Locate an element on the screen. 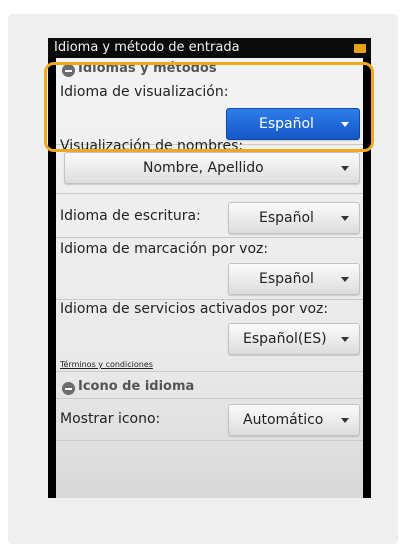 The height and width of the screenshot is (554, 410). voice-services-language-value: Español(ES) is located at coordinates (285, 339).